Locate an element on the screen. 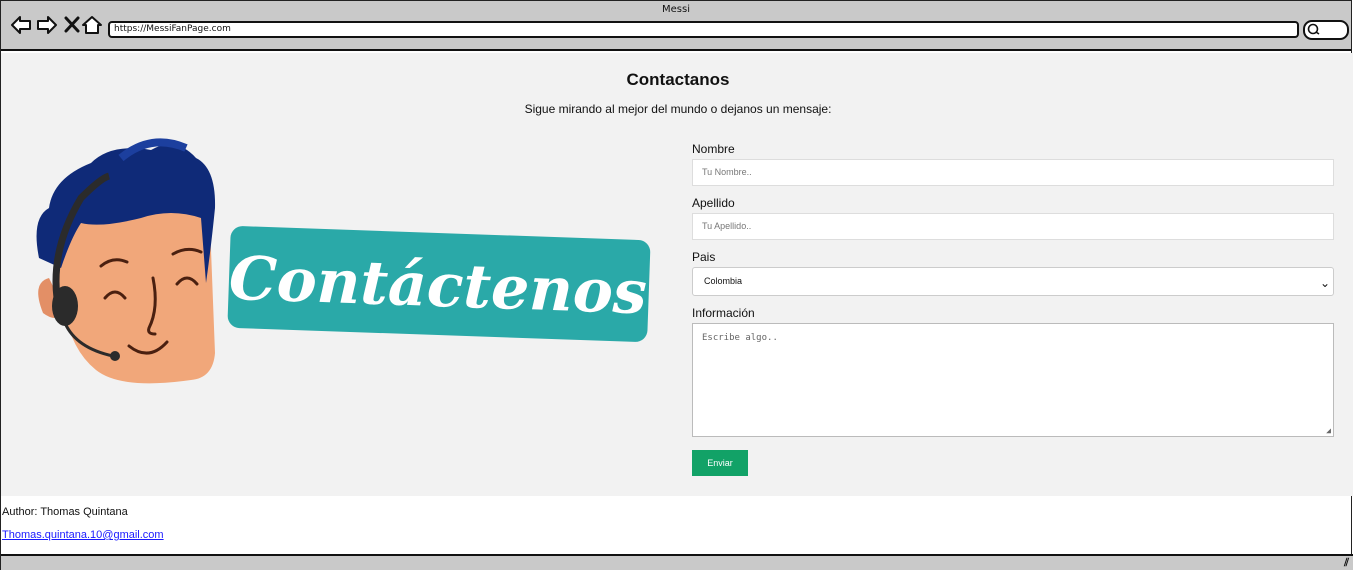 The width and height of the screenshot is (1354, 572). page-title: Contactanos is located at coordinates (678, 79).